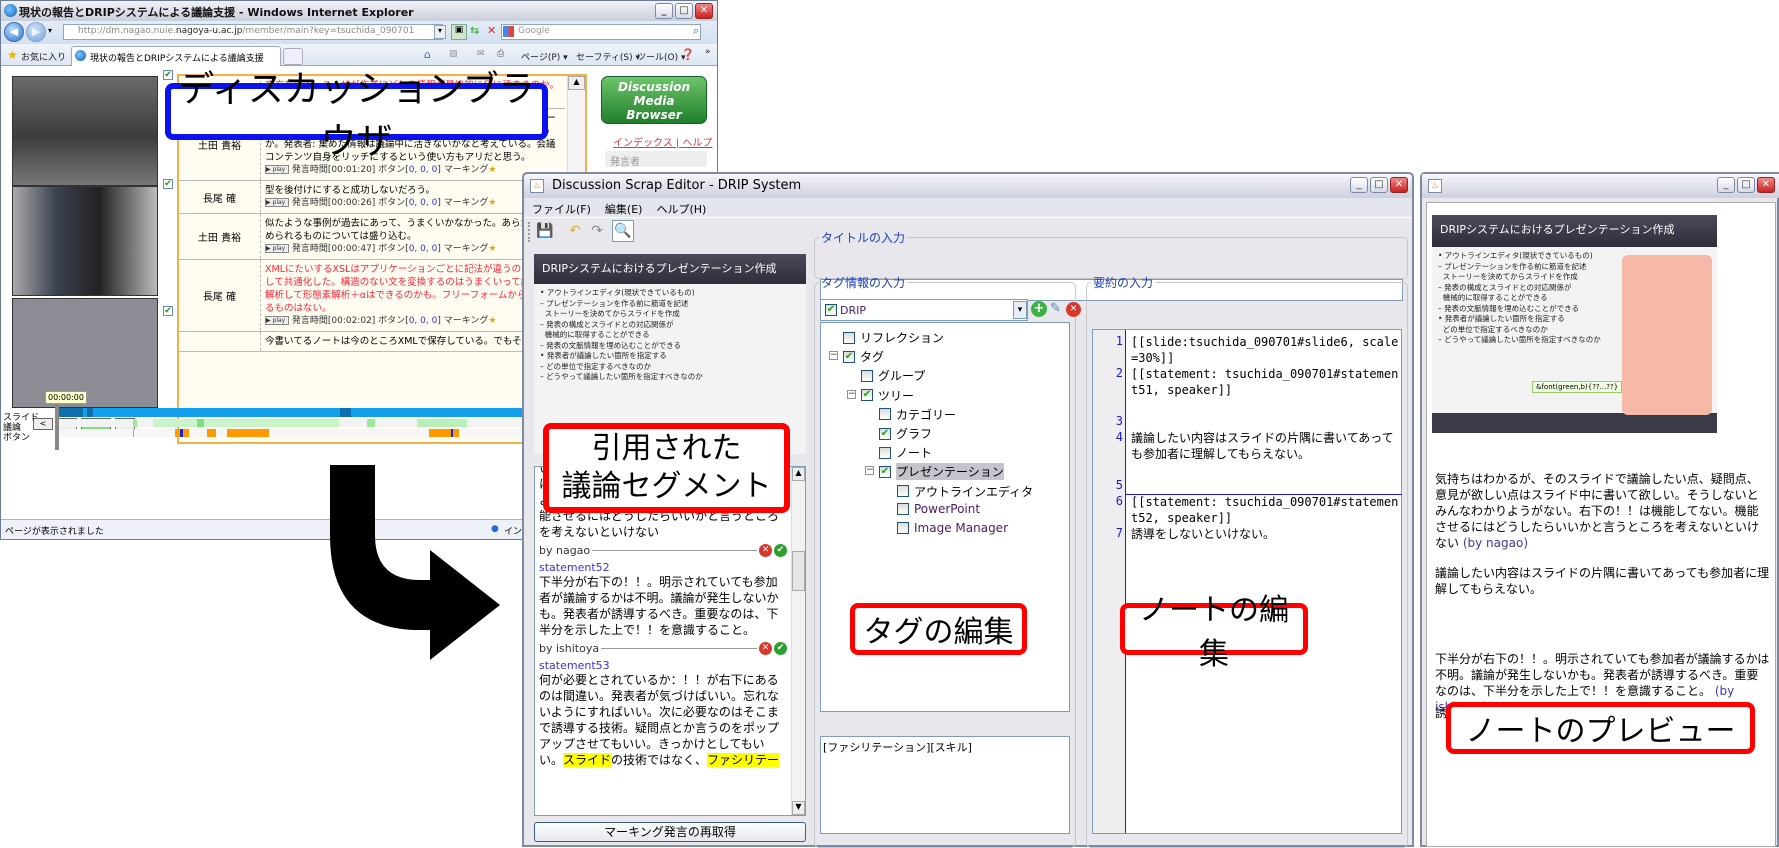 The height and width of the screenshot is (848, 1779). I want to click on tag-tree-node: Image Manager, so click(952, 528).